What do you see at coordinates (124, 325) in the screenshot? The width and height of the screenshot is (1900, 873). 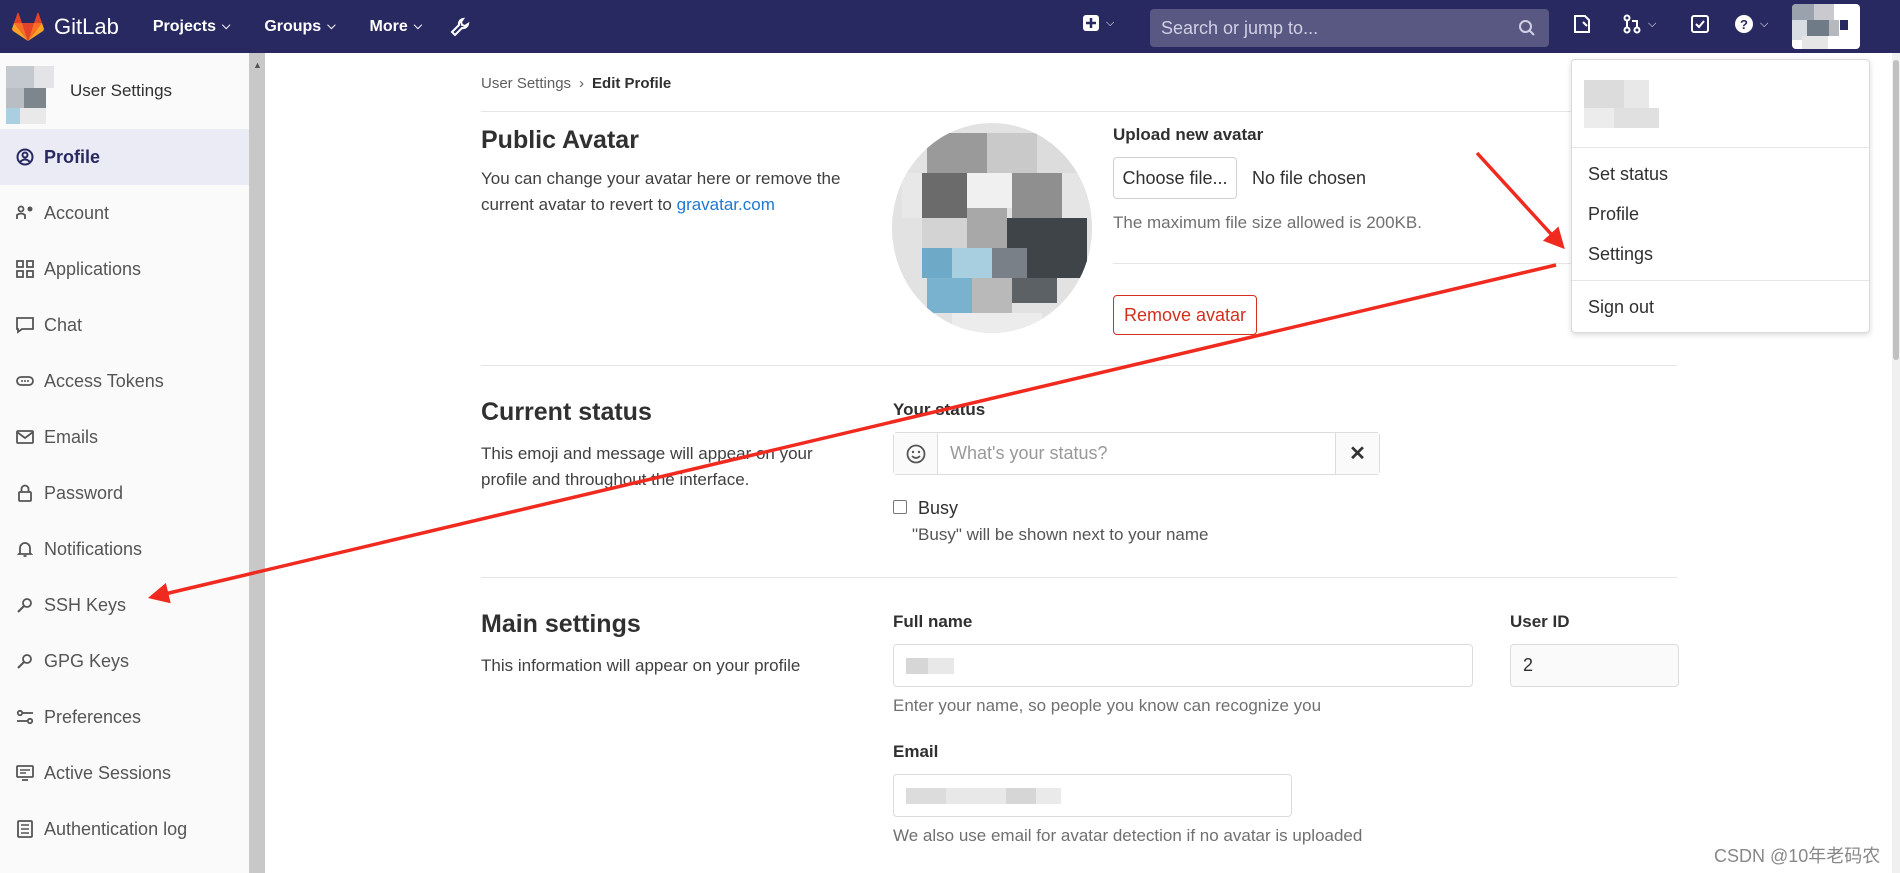 I see `sidebar-item-chat: Chat` at bounding box center [124, 325].